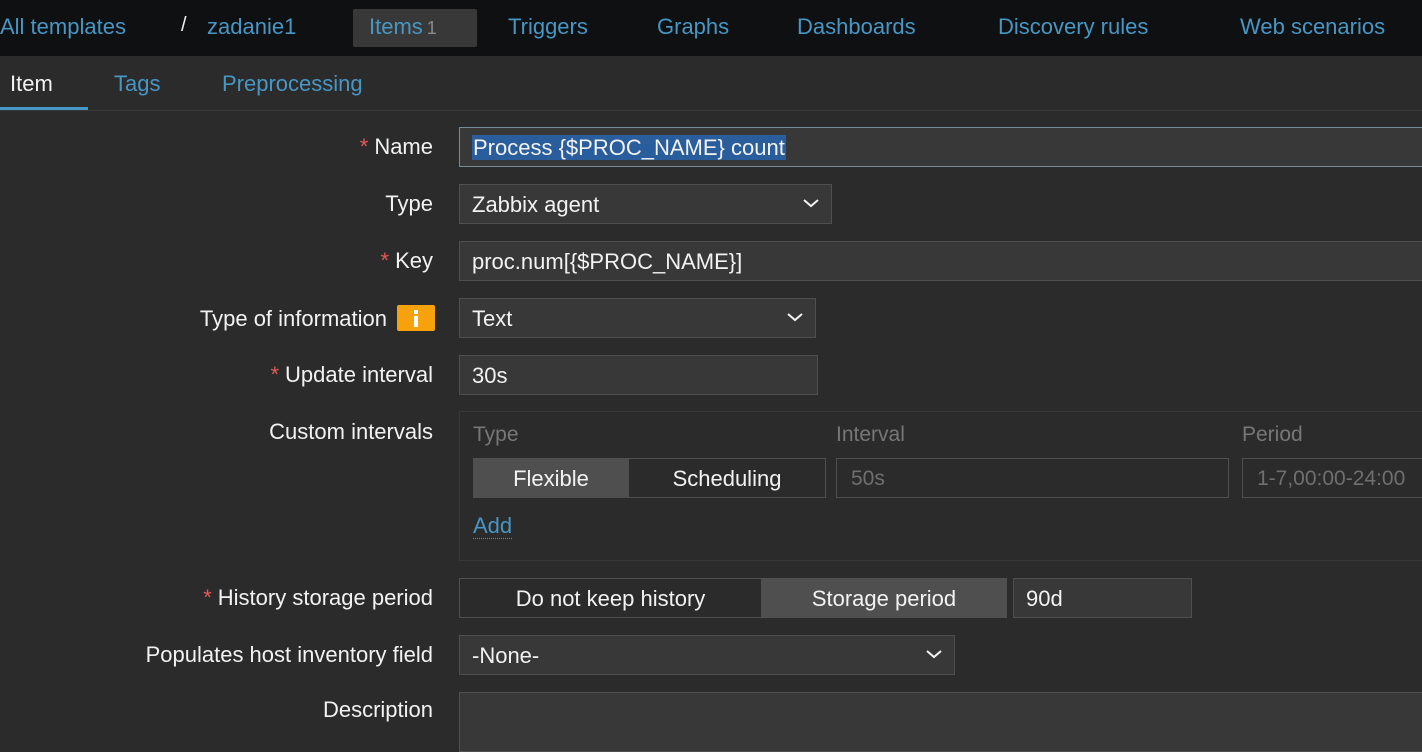  What do you see at coordinates (610, 598) in the screenshot?
I see `do-not-keep-history-toggle: Do not keep history` at bounding box center [610, 598].